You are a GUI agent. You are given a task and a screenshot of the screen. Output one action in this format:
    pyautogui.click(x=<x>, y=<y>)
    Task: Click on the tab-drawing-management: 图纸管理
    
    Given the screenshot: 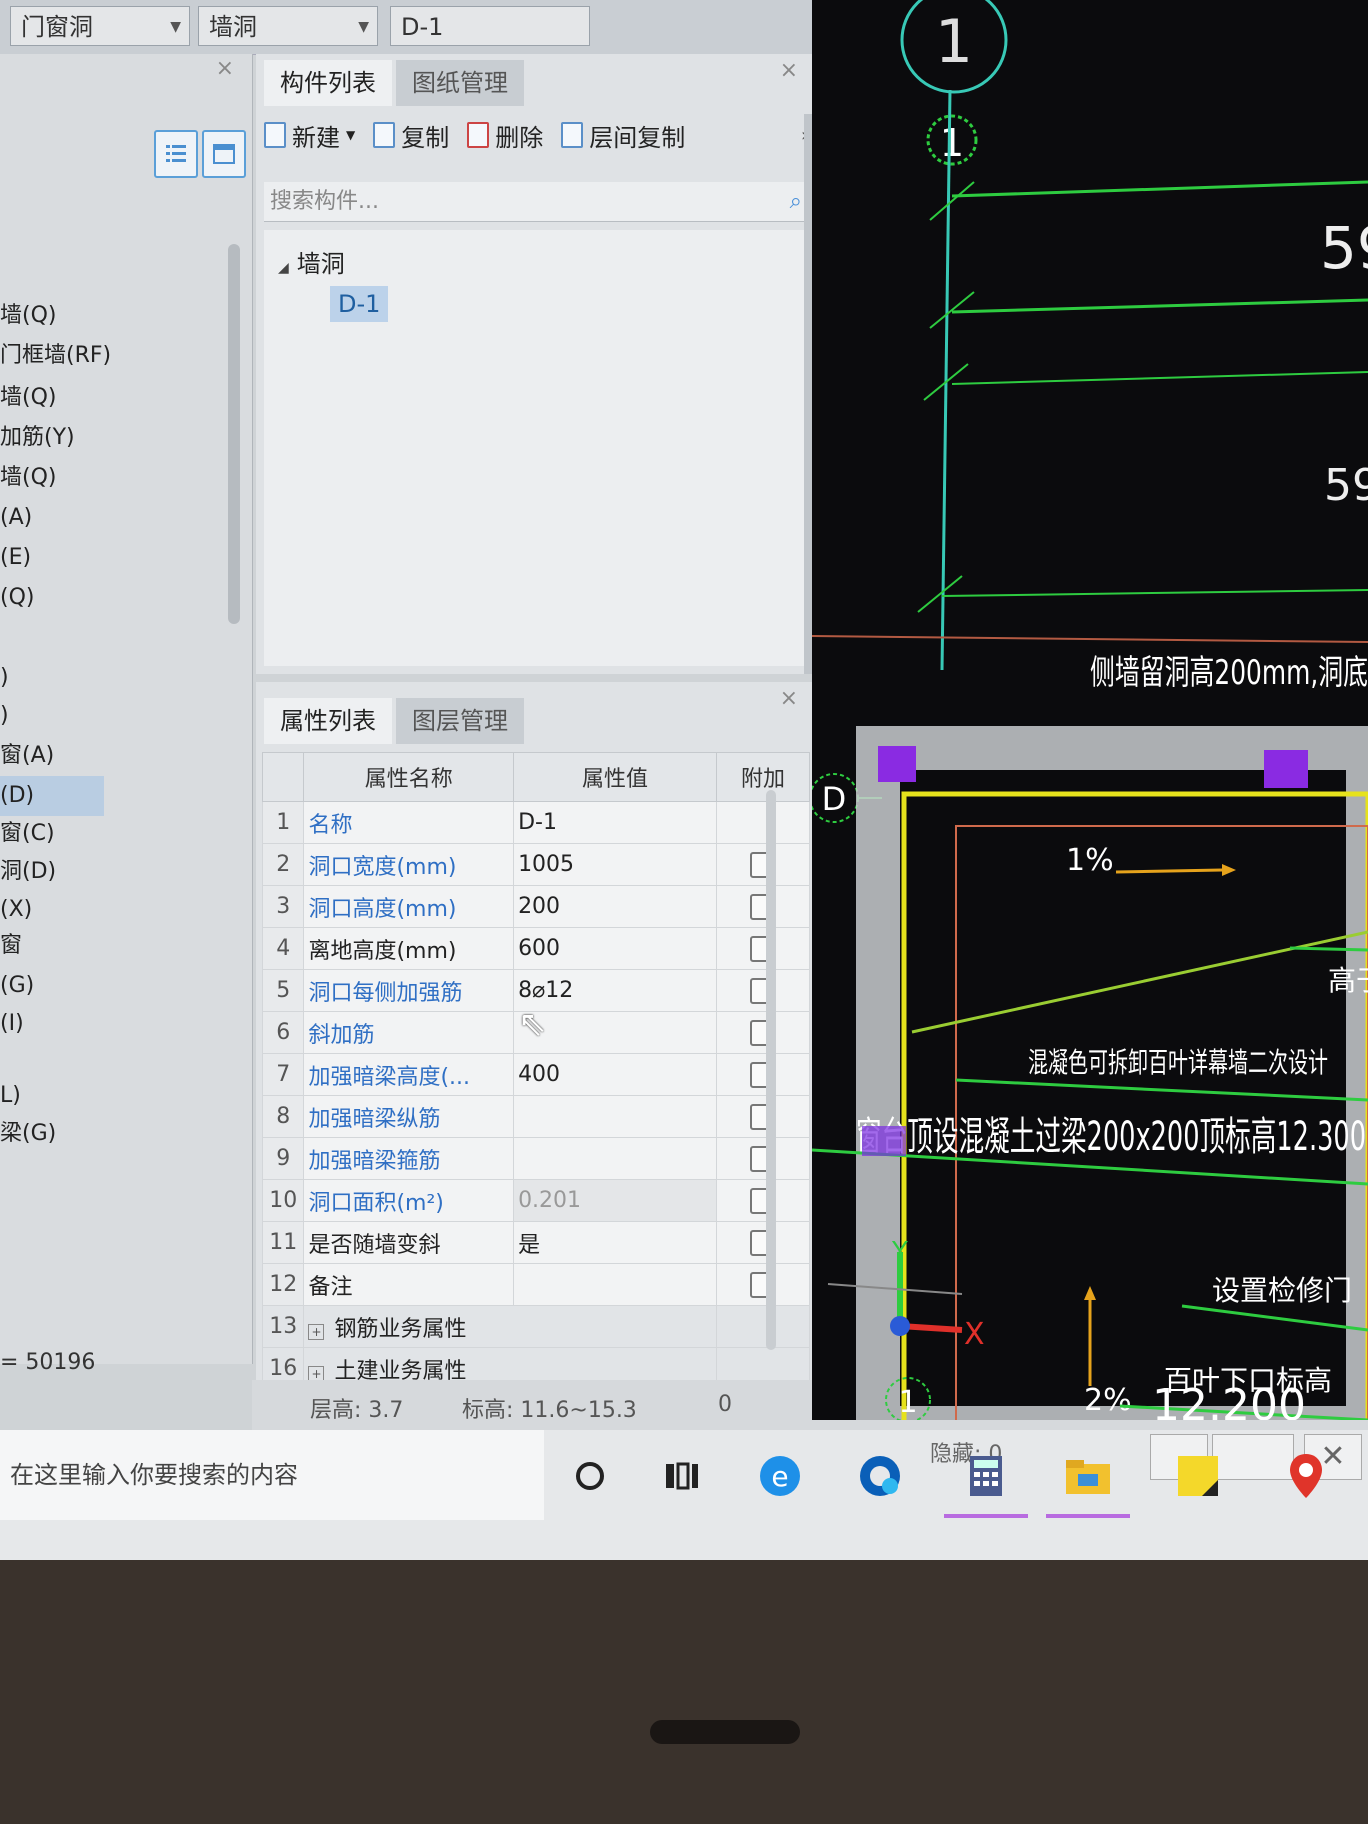 What is the action you would take?
    pyautogui.click(x=460, y=83)
    